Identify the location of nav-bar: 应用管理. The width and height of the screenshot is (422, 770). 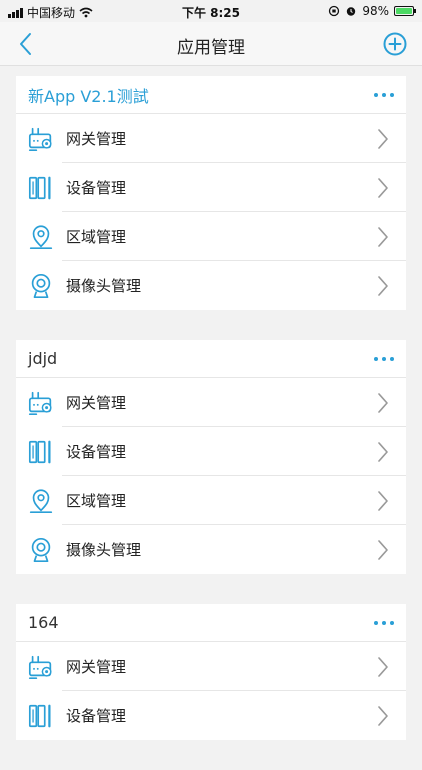
(211, 44).